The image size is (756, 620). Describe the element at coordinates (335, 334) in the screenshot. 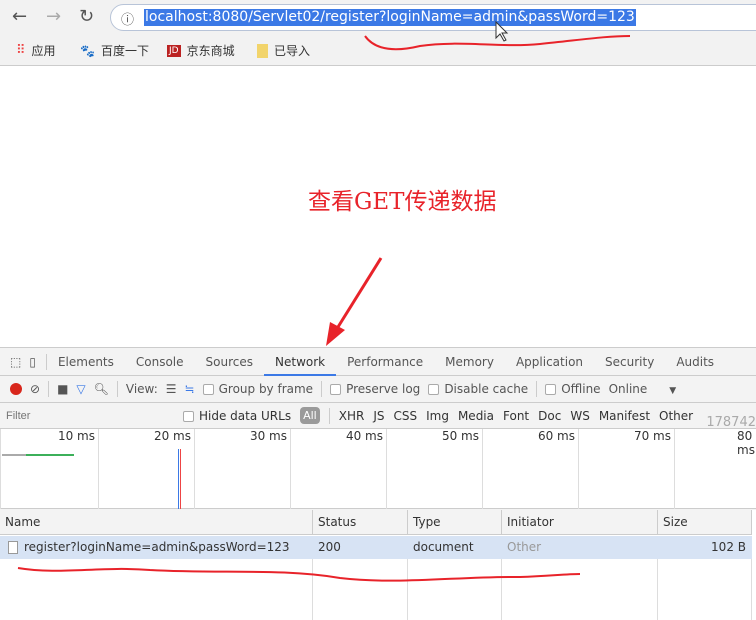

I see `arrow-head-icon` at that location.